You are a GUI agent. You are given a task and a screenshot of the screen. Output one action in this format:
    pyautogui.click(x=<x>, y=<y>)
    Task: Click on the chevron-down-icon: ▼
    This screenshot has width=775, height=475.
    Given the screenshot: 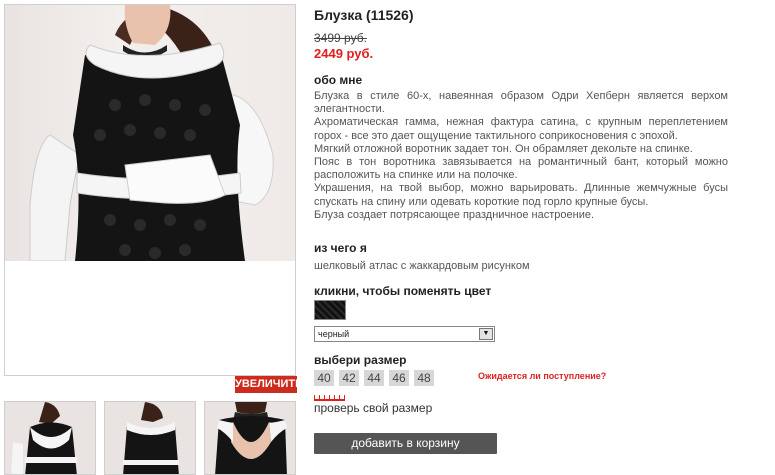 What is the action you would take?
    pyautogui.click(x=486, y=334)
    